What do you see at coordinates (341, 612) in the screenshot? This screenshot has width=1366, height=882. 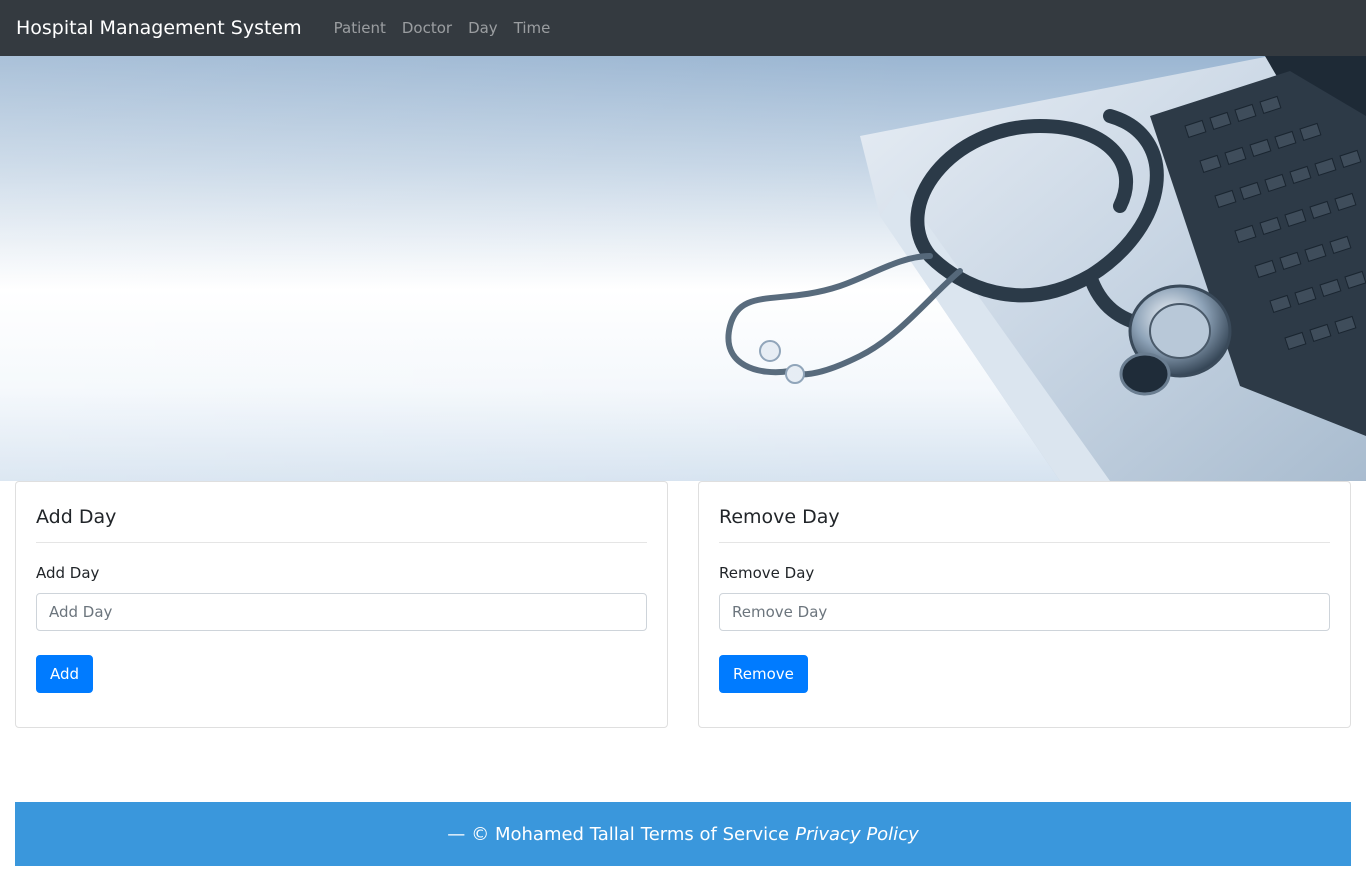 I see `add-day-input` at bounding box center [341, 612].